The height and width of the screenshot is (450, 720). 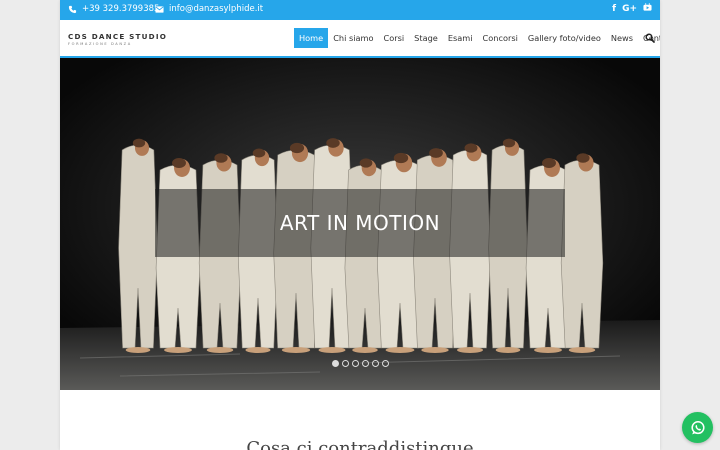 What do you see at coordinates (120, 9) in the screenshot?
I see `phone-number: +39 329.3799385` at bounding box center [120, 9].